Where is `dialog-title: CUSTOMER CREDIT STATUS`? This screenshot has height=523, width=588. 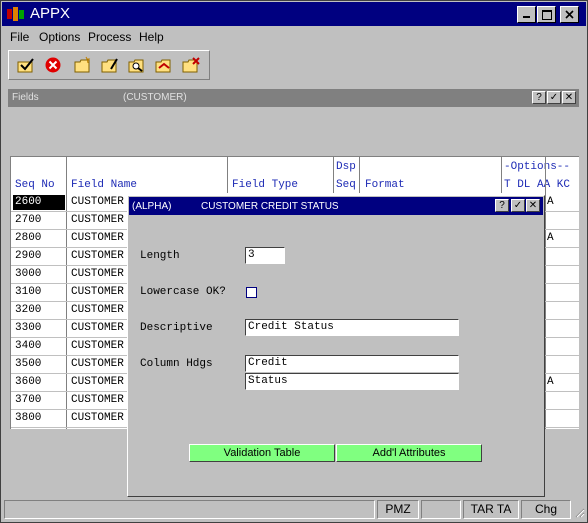
dialog-title: CUSTOMER CREDIT STATUS is located at coordinates (270, 206).